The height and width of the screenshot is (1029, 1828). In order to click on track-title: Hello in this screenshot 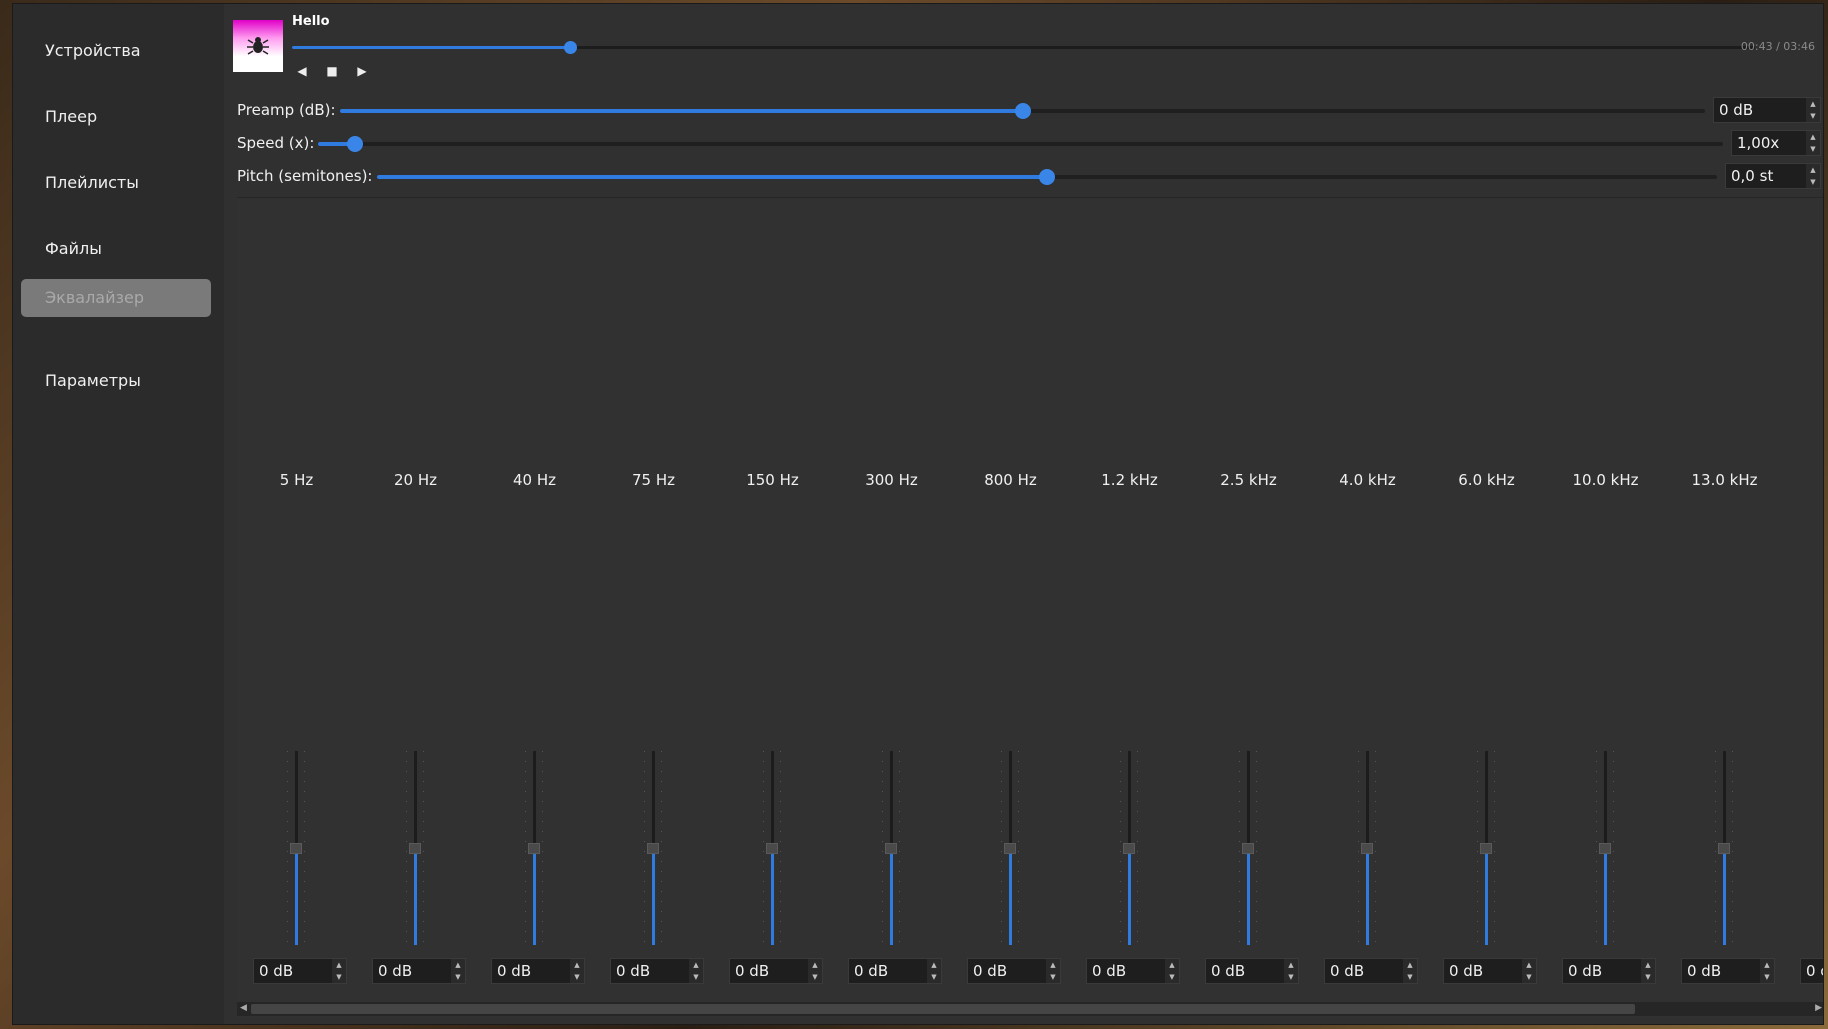, I will do `click(311, 21)`.